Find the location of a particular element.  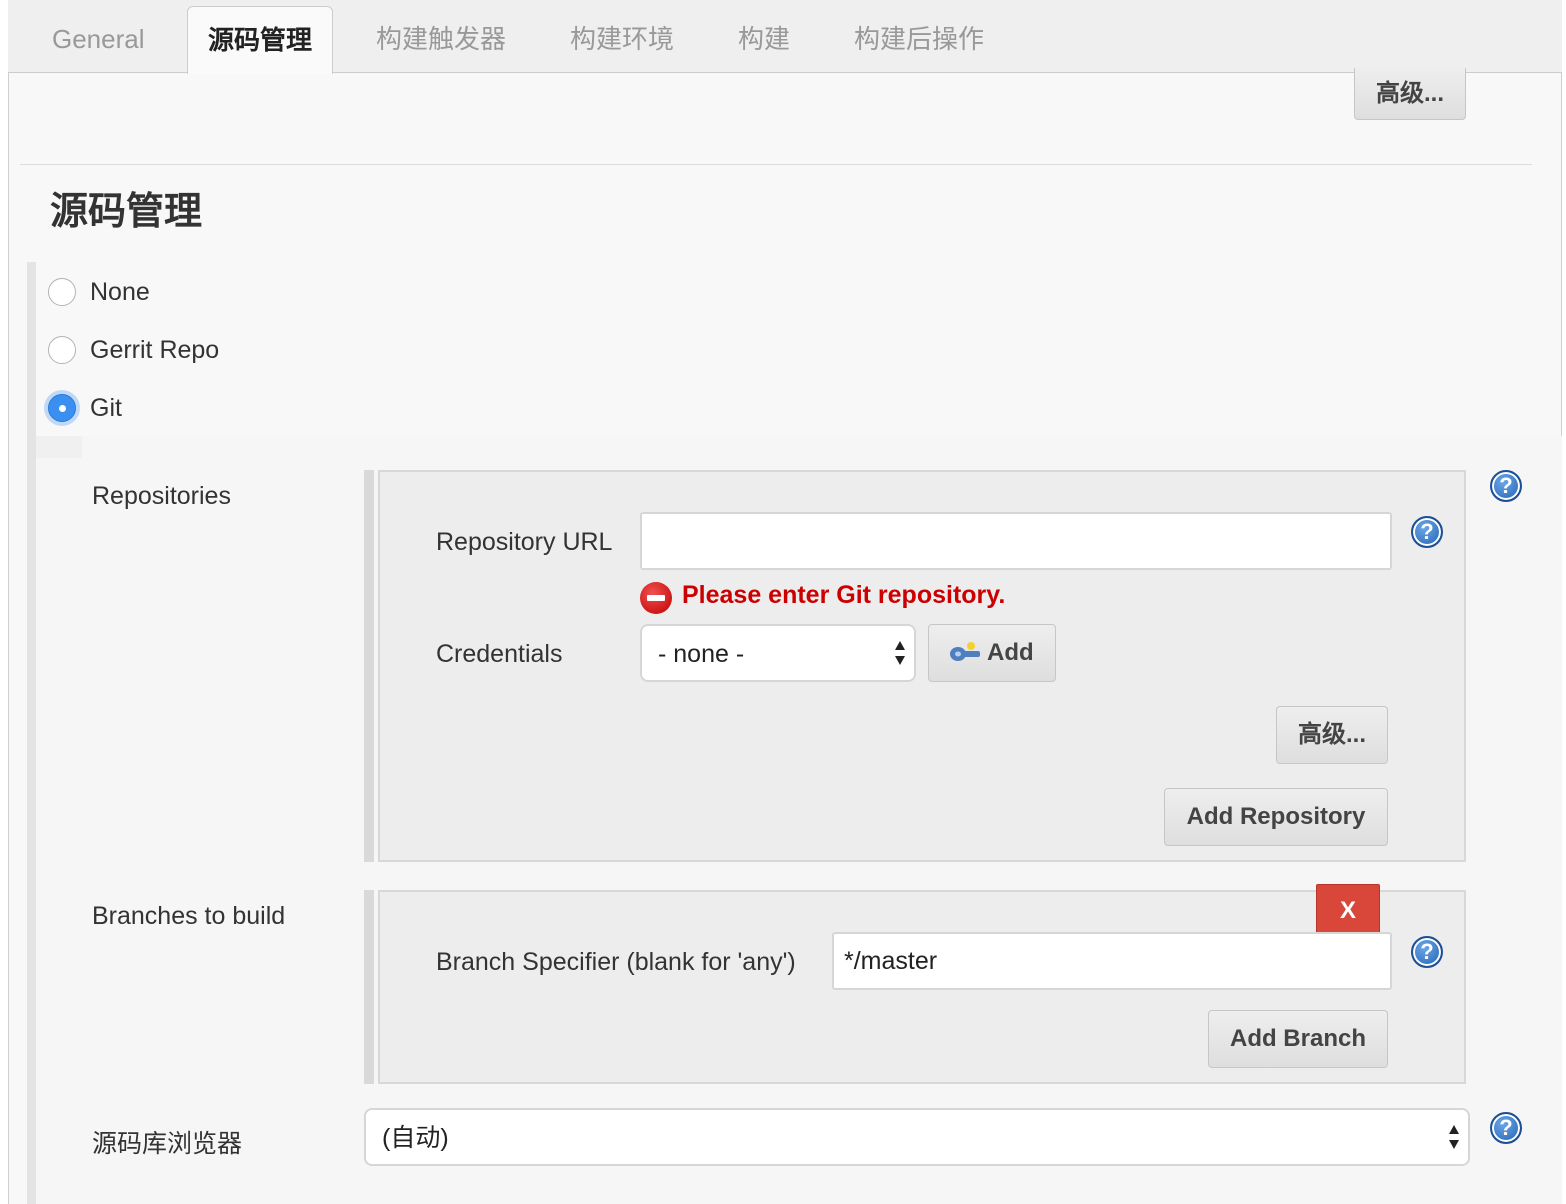

section-title: 源码管理 is located at coordinates (126, 212).